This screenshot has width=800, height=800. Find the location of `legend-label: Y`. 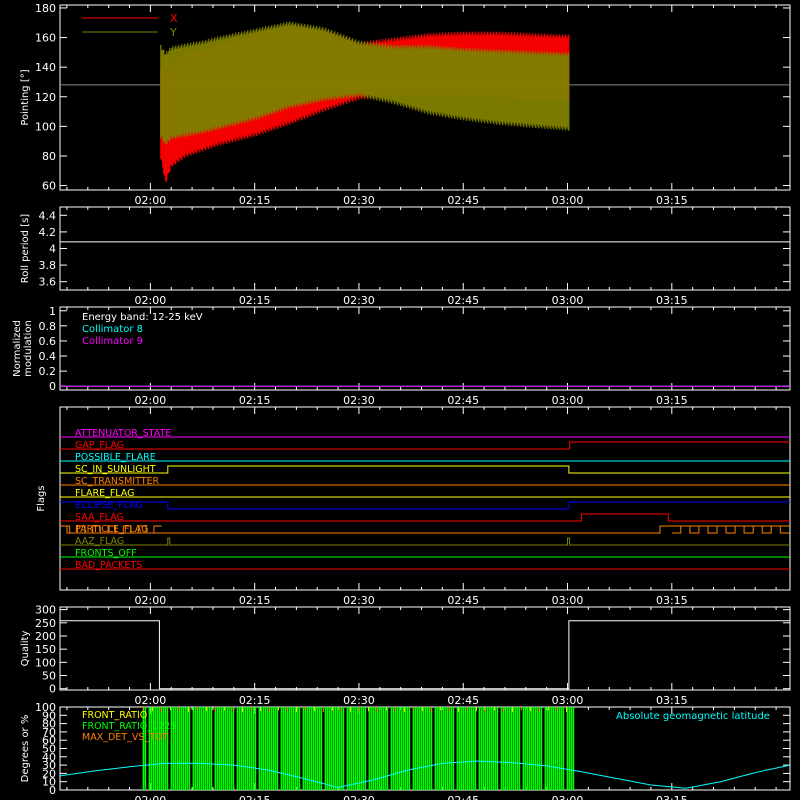

legend-label: Y is located at coordinates (173, 32).